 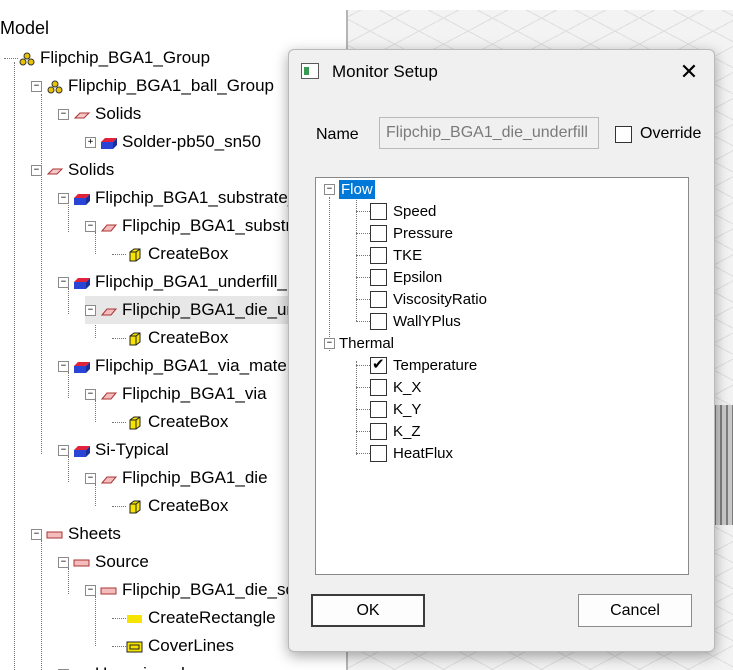 What do you see at coordinates (407, 387) in the screenshot?
I see `quantity-label: K_X` at bounding box center [407, 387].